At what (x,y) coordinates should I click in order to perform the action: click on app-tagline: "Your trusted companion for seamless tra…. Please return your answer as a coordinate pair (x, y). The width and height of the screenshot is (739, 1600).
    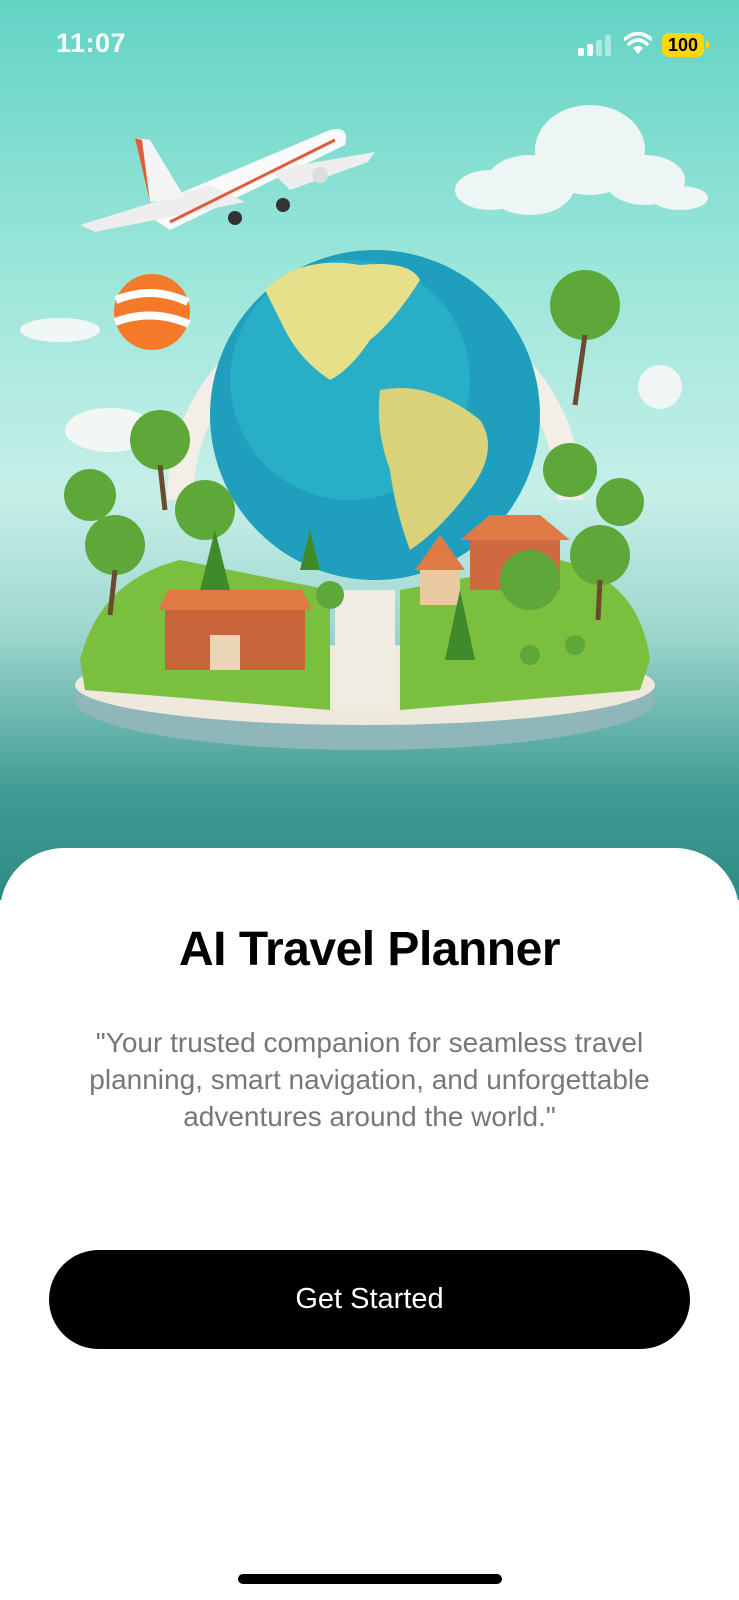
    Looking at the image, I should click on (369, 1079).